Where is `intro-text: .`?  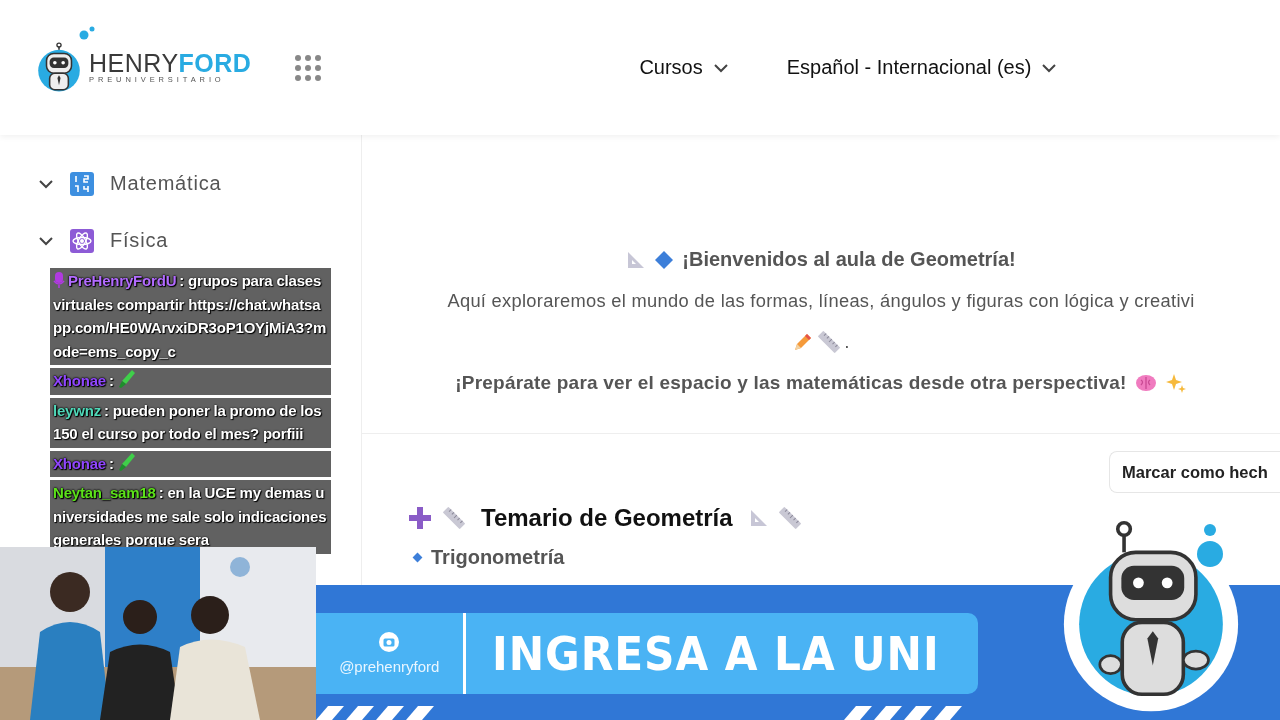
intro-text: . is located at coordinates (847, 341).